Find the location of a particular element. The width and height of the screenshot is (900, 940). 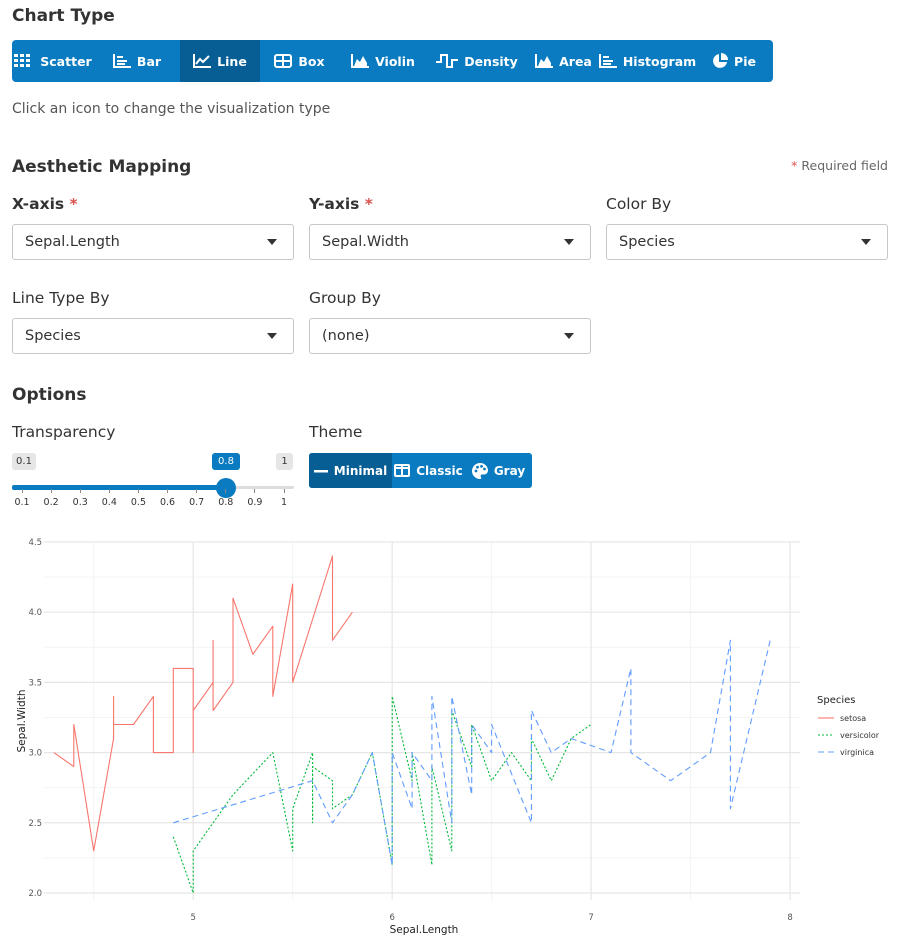

theme-toolbar: Minimal Classic Gray is located at coordinates (420, 470).